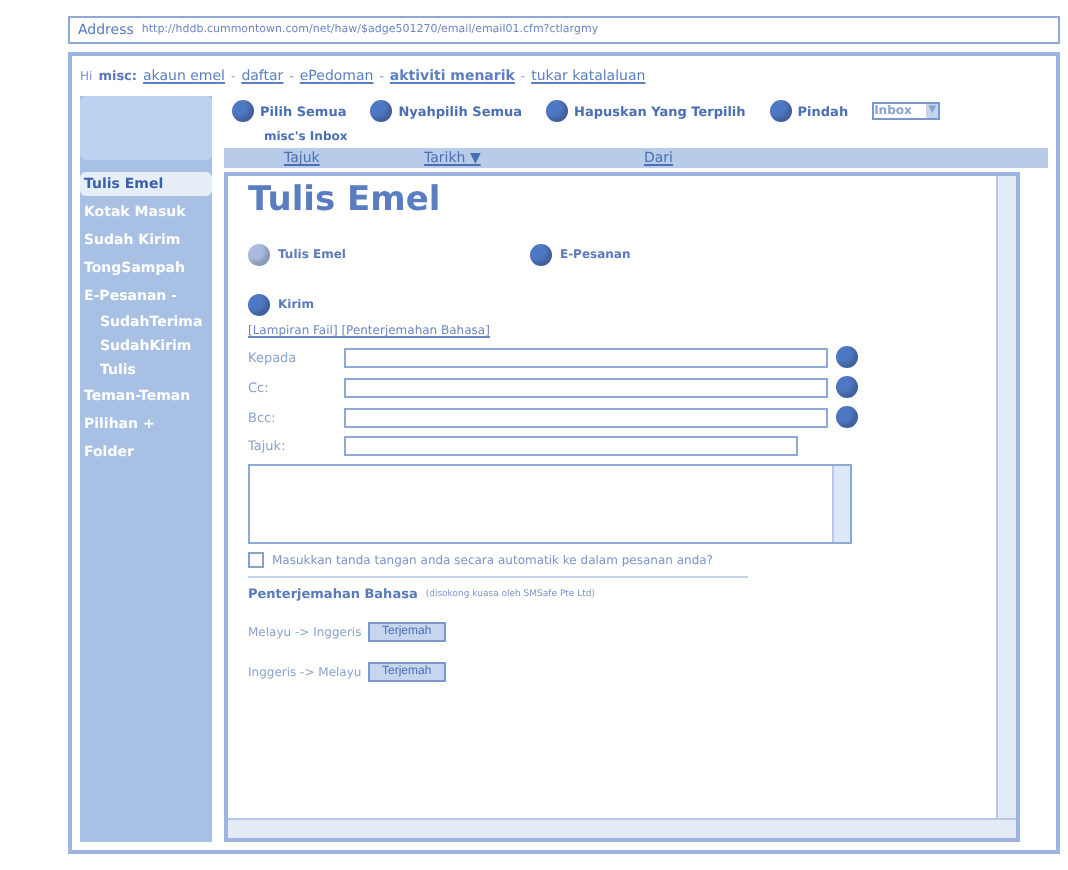 The width and height of the screenshot is (1068, 870). What do you see at coordinates (550, 504) in the screenshot?
I see `message-field` at bounding box center [550, 504].